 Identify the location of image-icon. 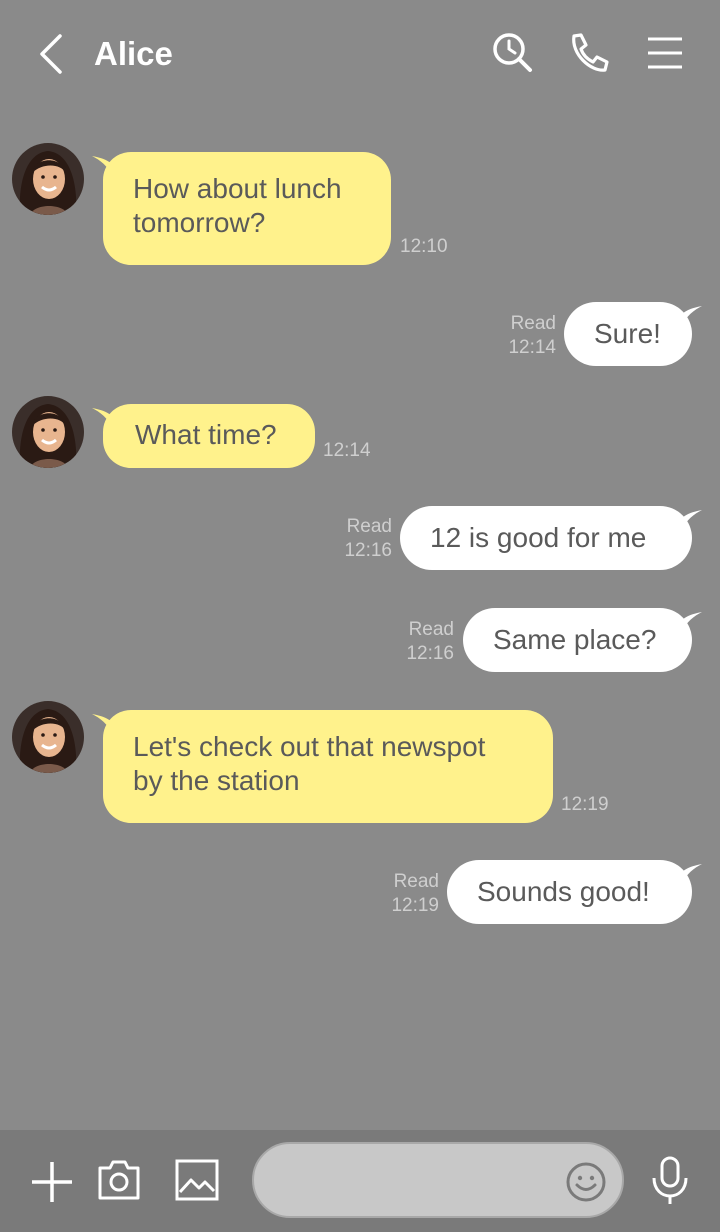
(197, 1180).